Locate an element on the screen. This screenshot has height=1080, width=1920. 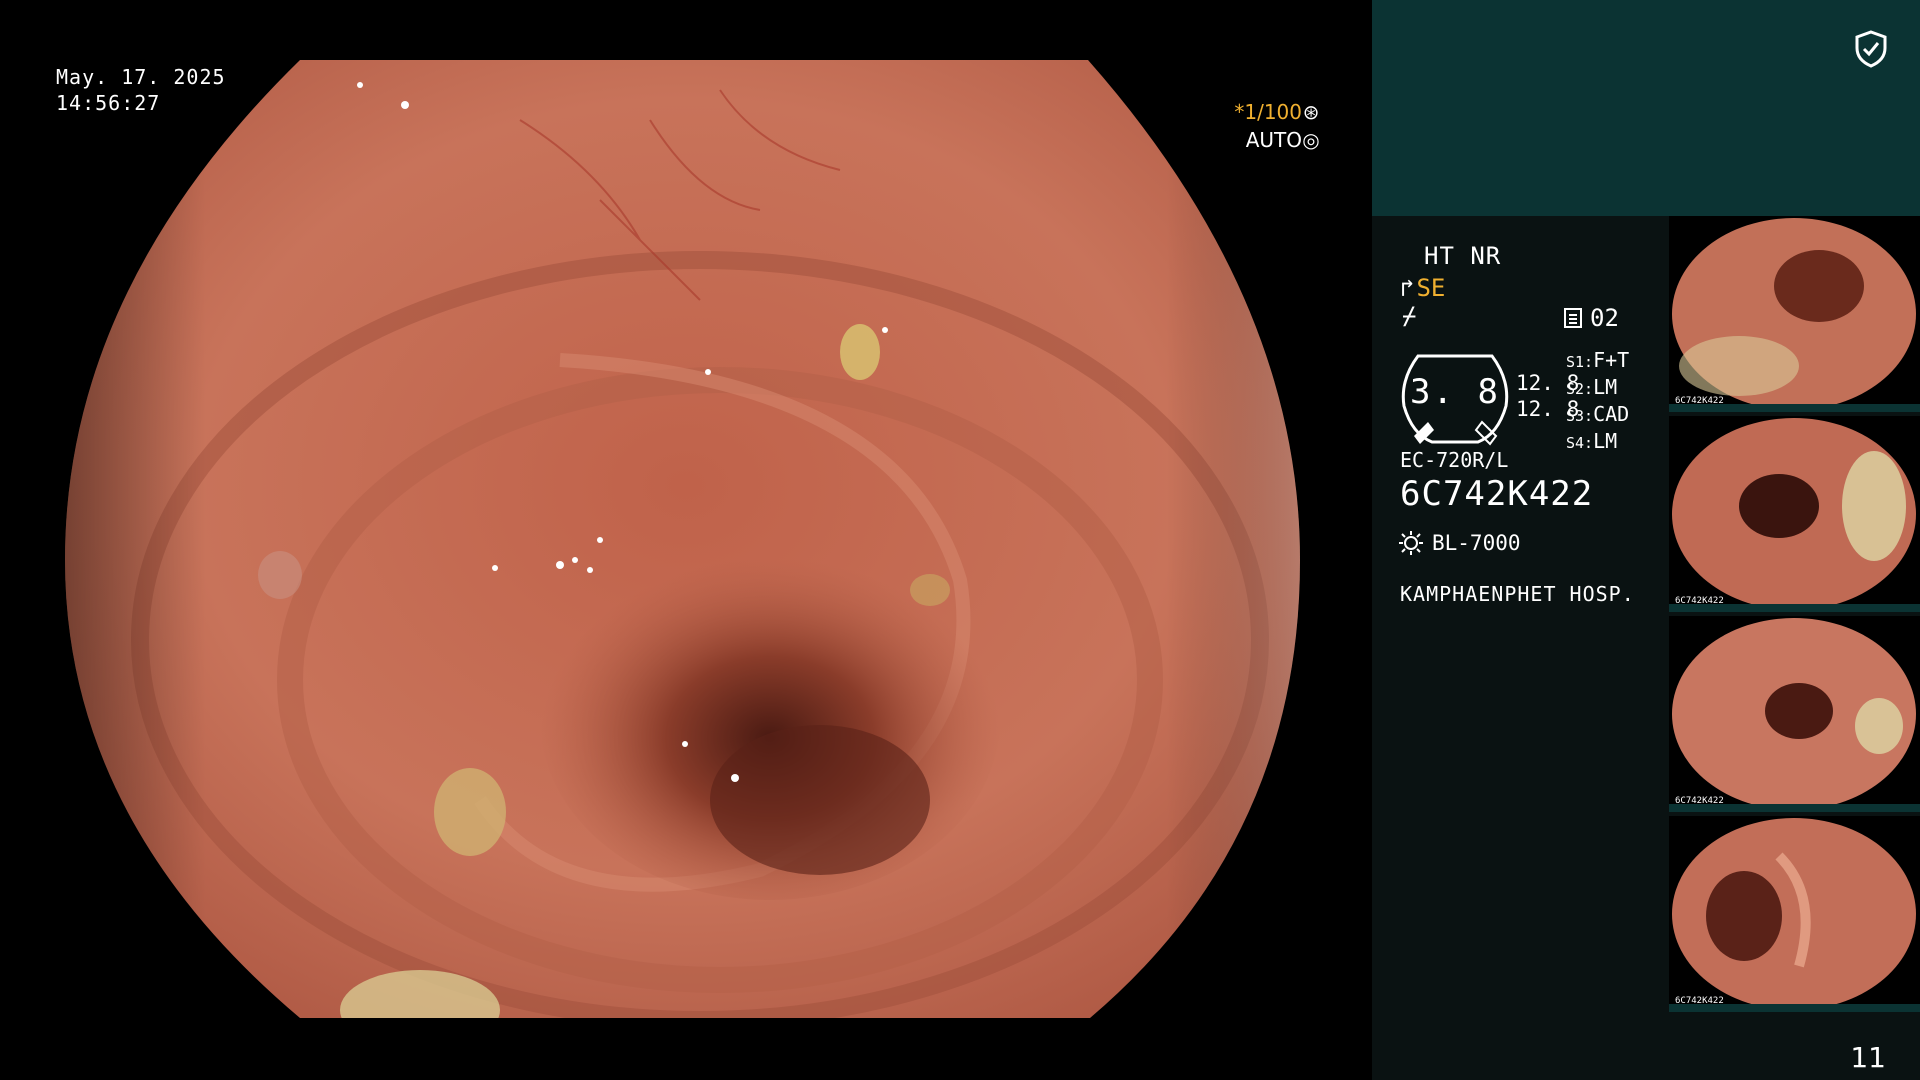
se-row: ↱SE is located at coordinates (1422, 288).